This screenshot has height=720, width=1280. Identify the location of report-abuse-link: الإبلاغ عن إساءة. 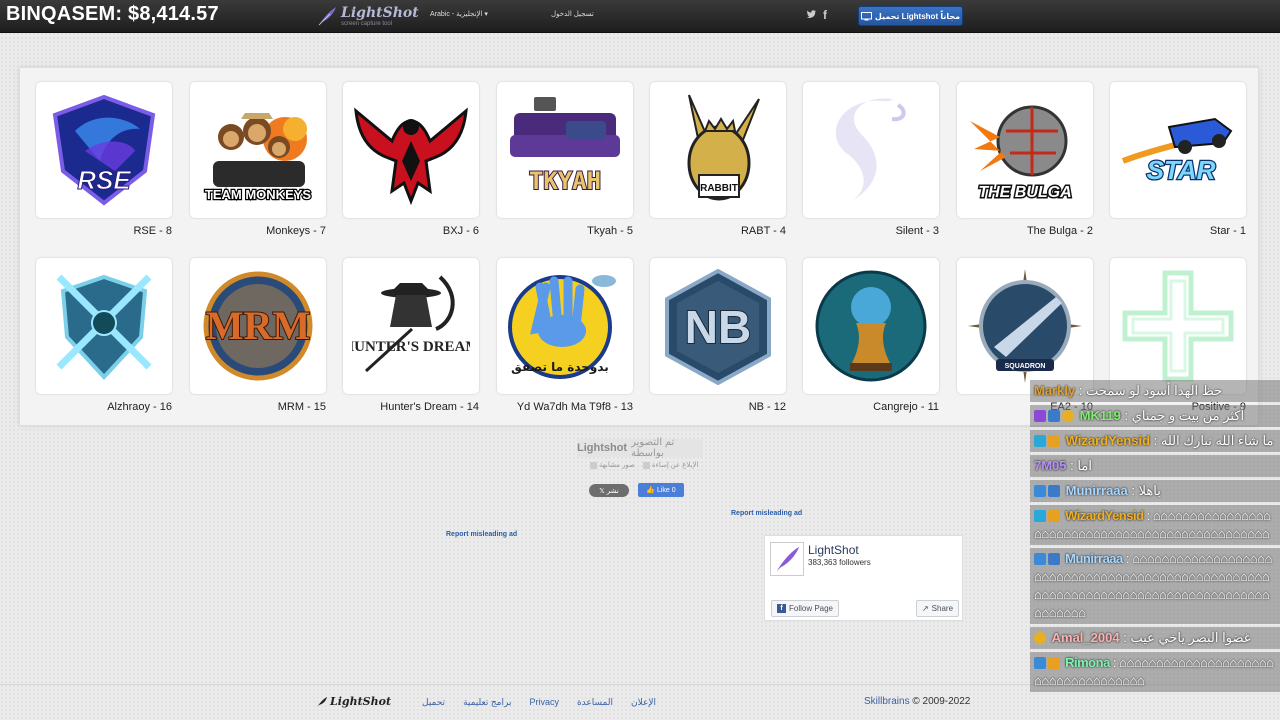
(669, 465).